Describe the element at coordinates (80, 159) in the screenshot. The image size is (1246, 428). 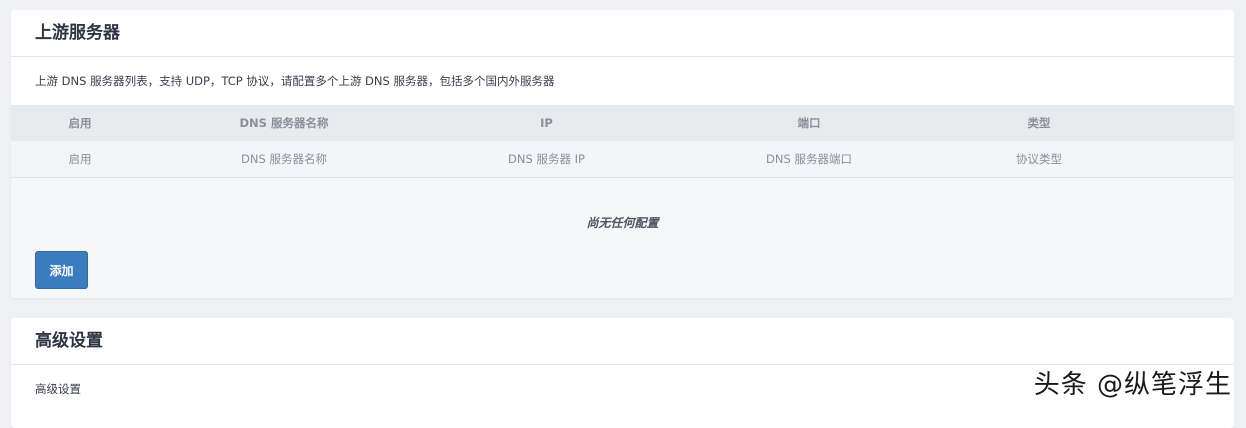
I see `column-desc-enabled: 启用` at that location.